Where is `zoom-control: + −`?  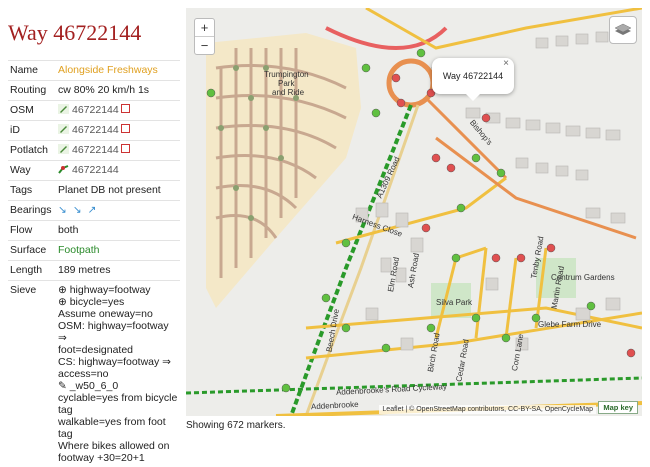 zoom-control: + − is located at coordinates (204, 36).